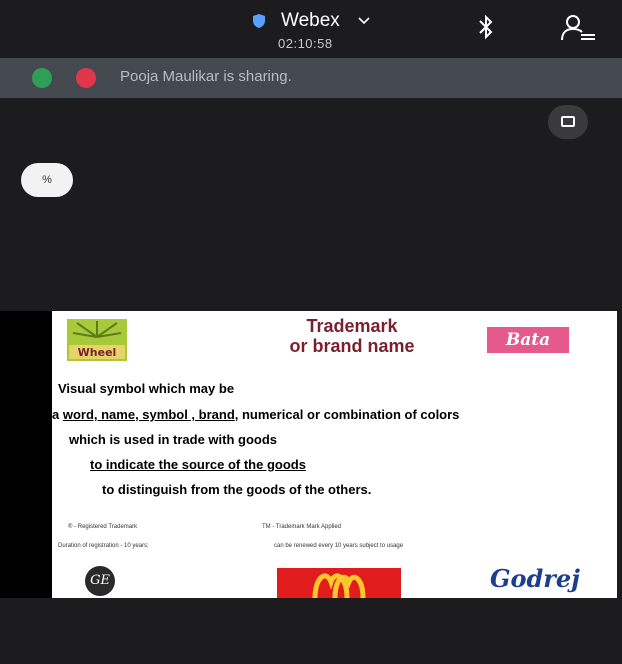 The width and height of the screenshot is (622, 664). I want to click on bottom-area, so click(311, 631).